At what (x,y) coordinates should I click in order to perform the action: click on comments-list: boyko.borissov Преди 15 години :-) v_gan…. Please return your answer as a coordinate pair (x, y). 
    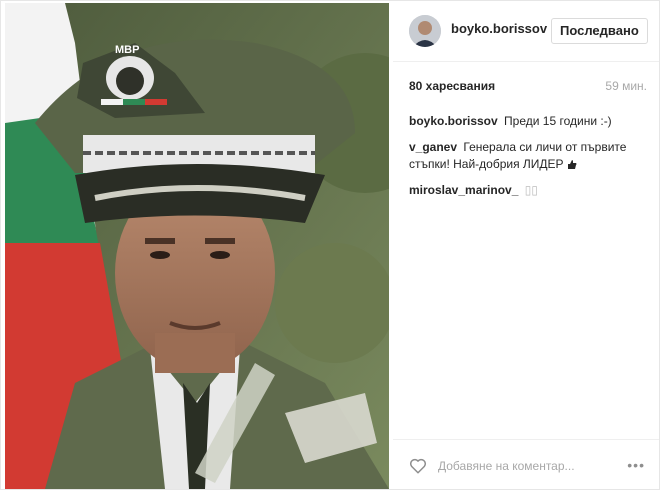
    Looking at the image, I should click on (529, 160).